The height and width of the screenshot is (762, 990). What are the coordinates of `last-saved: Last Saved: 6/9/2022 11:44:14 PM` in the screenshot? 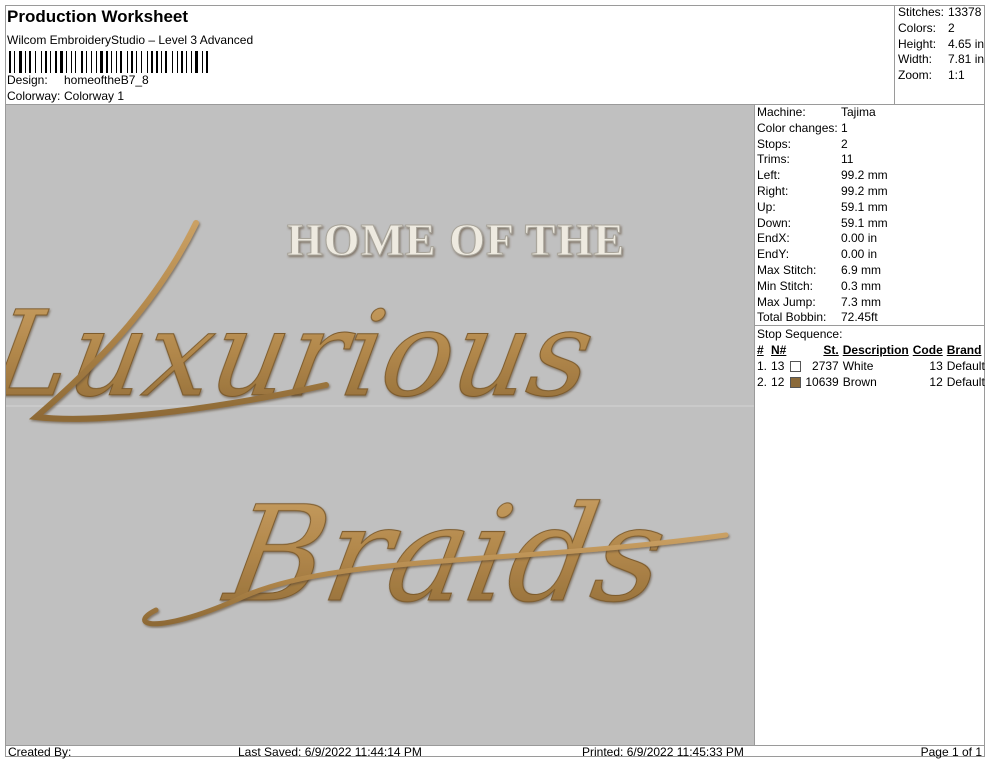 It's located at (330, 752).